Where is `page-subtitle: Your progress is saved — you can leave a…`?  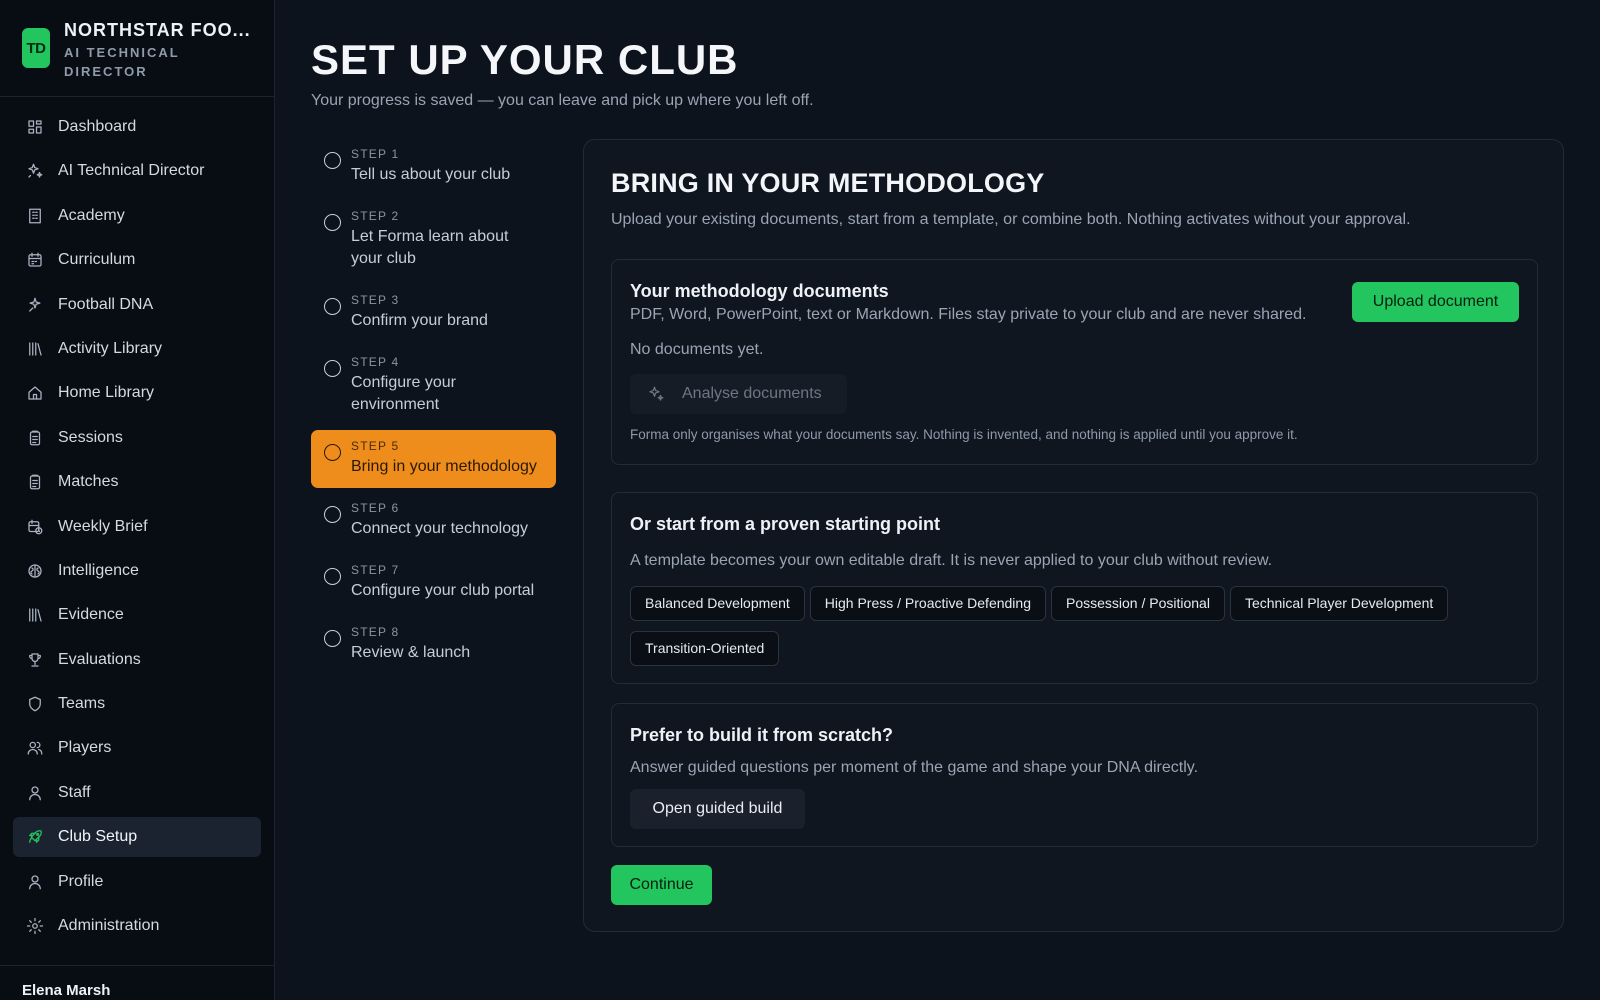
page-subtitle: Your progress is saved — you can leave a… is located at coordinates (562, 100).